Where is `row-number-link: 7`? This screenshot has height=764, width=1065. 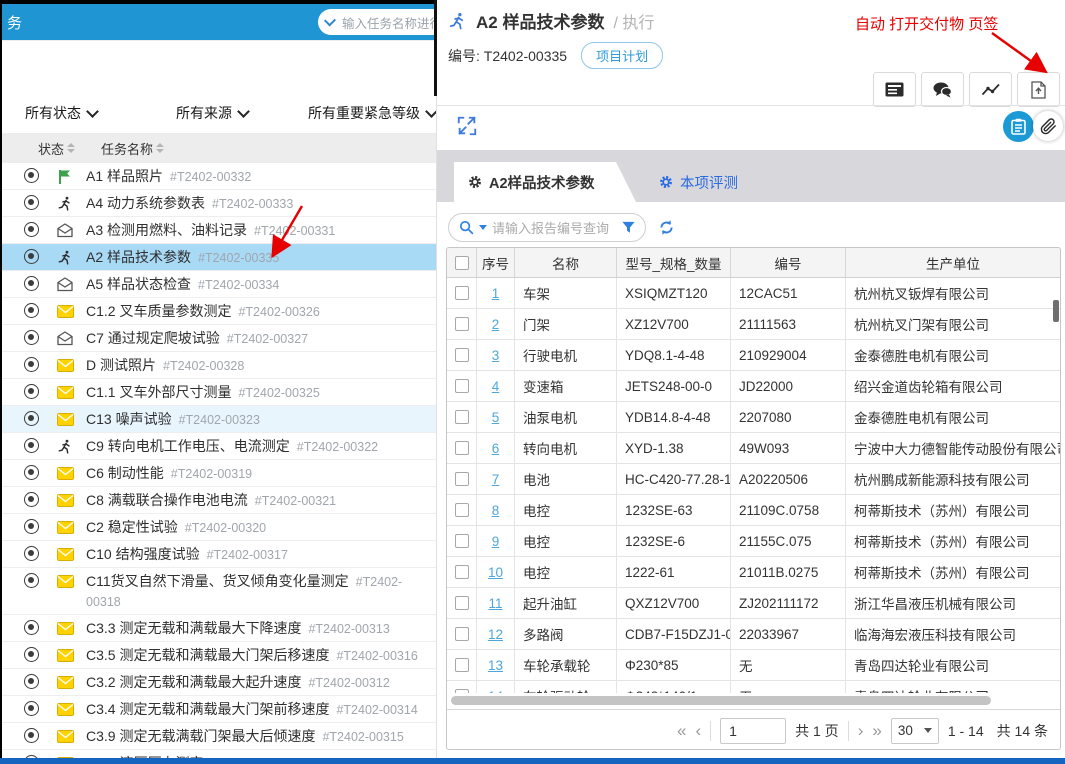
row-number-link: 7 is located at coordinates (496, 479).